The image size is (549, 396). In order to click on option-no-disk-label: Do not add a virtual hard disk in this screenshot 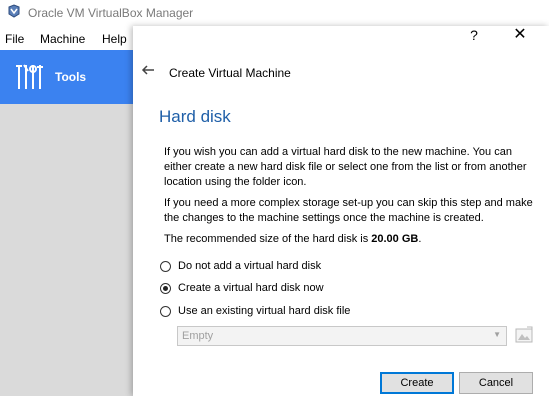, I will do `click(250, 266)`.